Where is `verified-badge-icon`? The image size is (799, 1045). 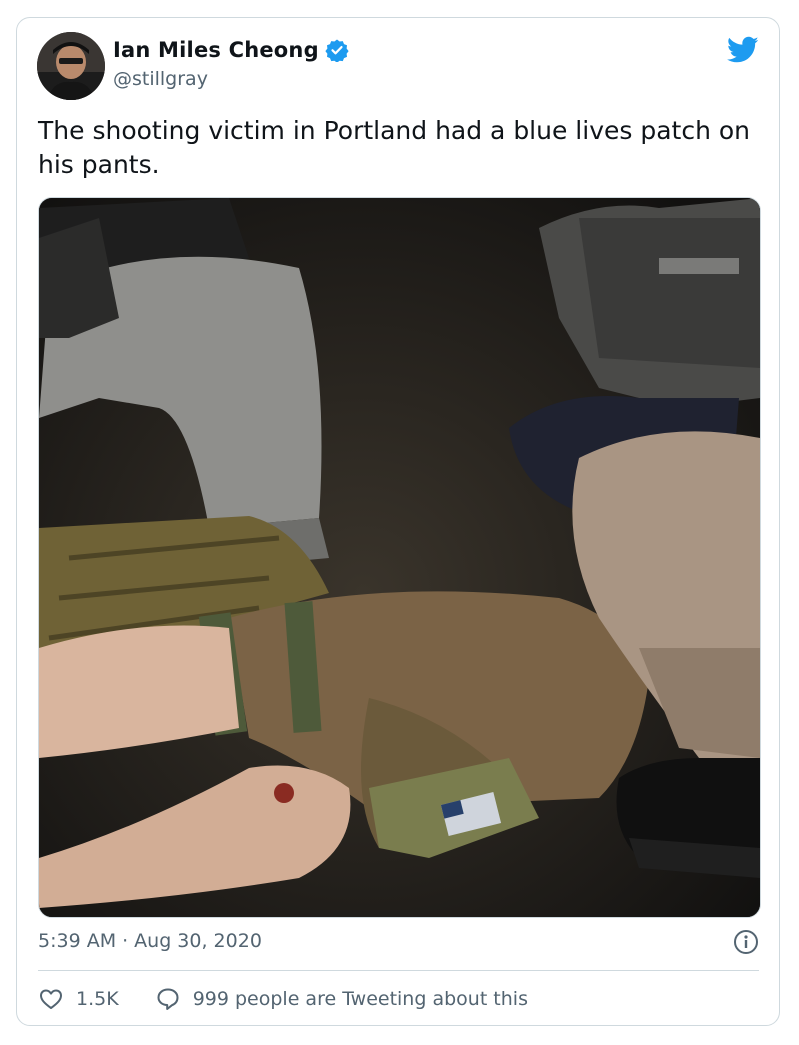 verified-badge-icon is located at coordinates (337, 50).